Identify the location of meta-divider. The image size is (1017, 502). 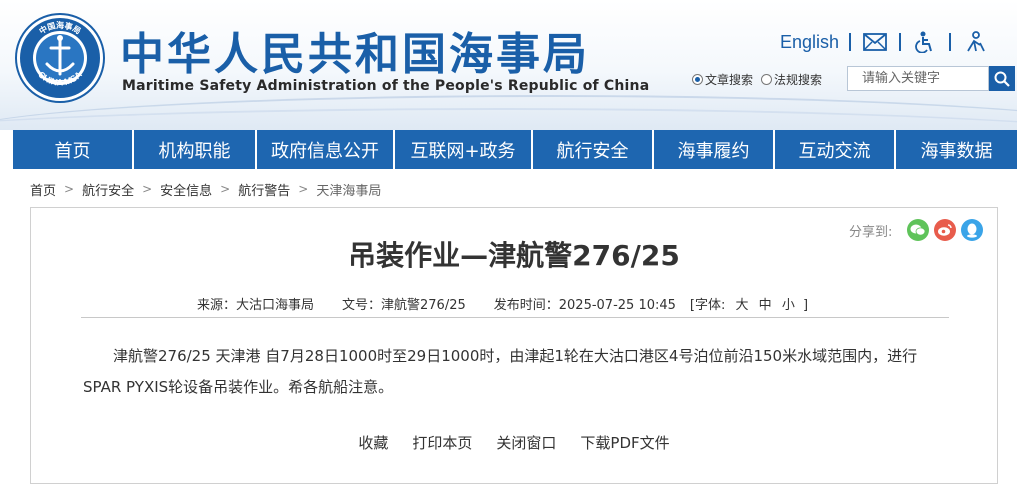
(515, 317).